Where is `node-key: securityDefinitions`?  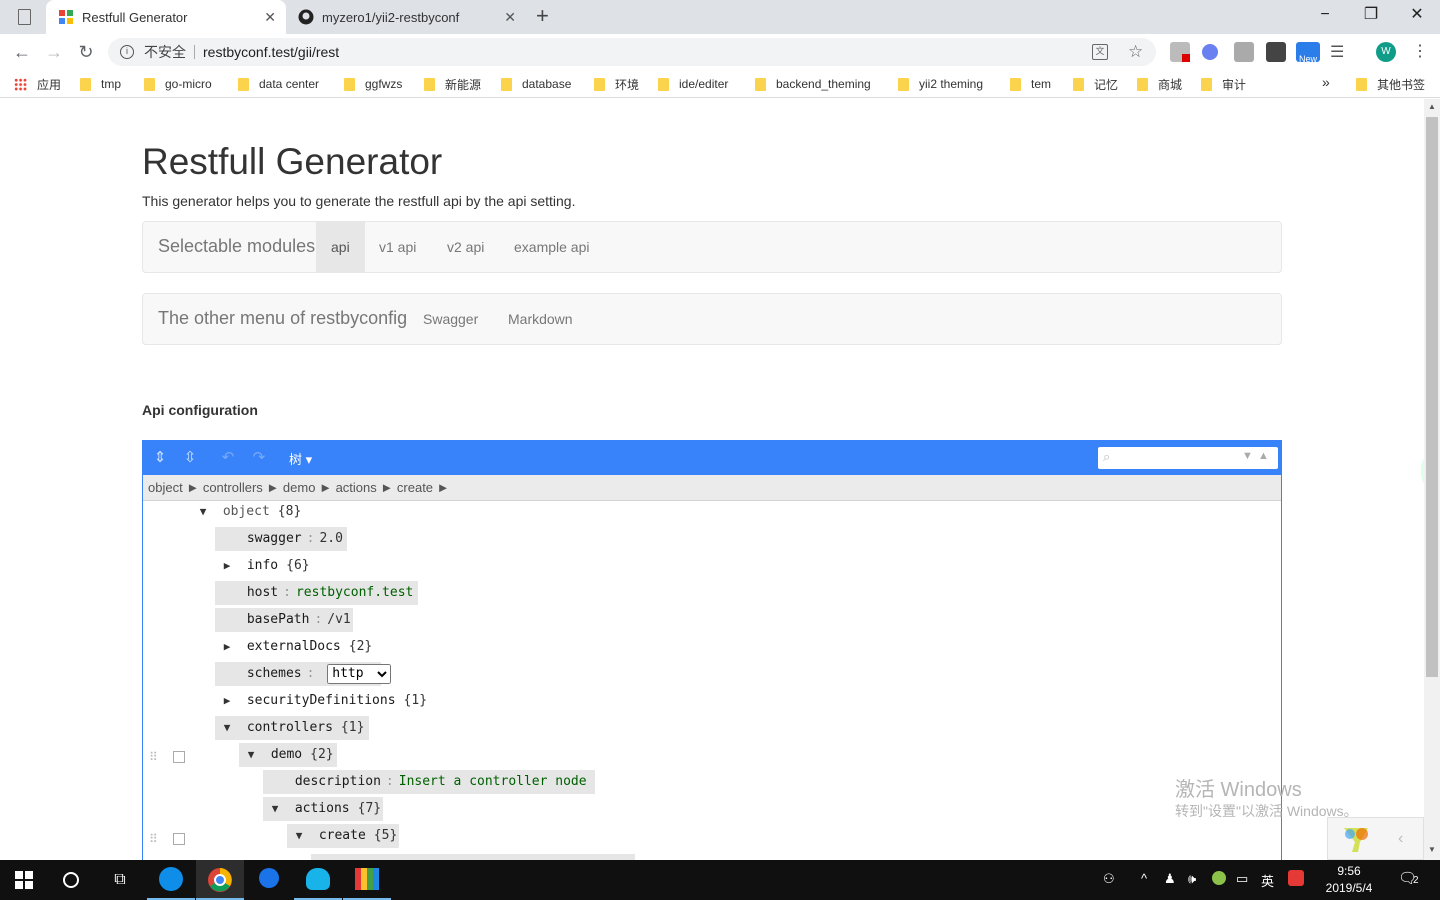 node-key: securityDefinitions is located at coordinates (321, 700).